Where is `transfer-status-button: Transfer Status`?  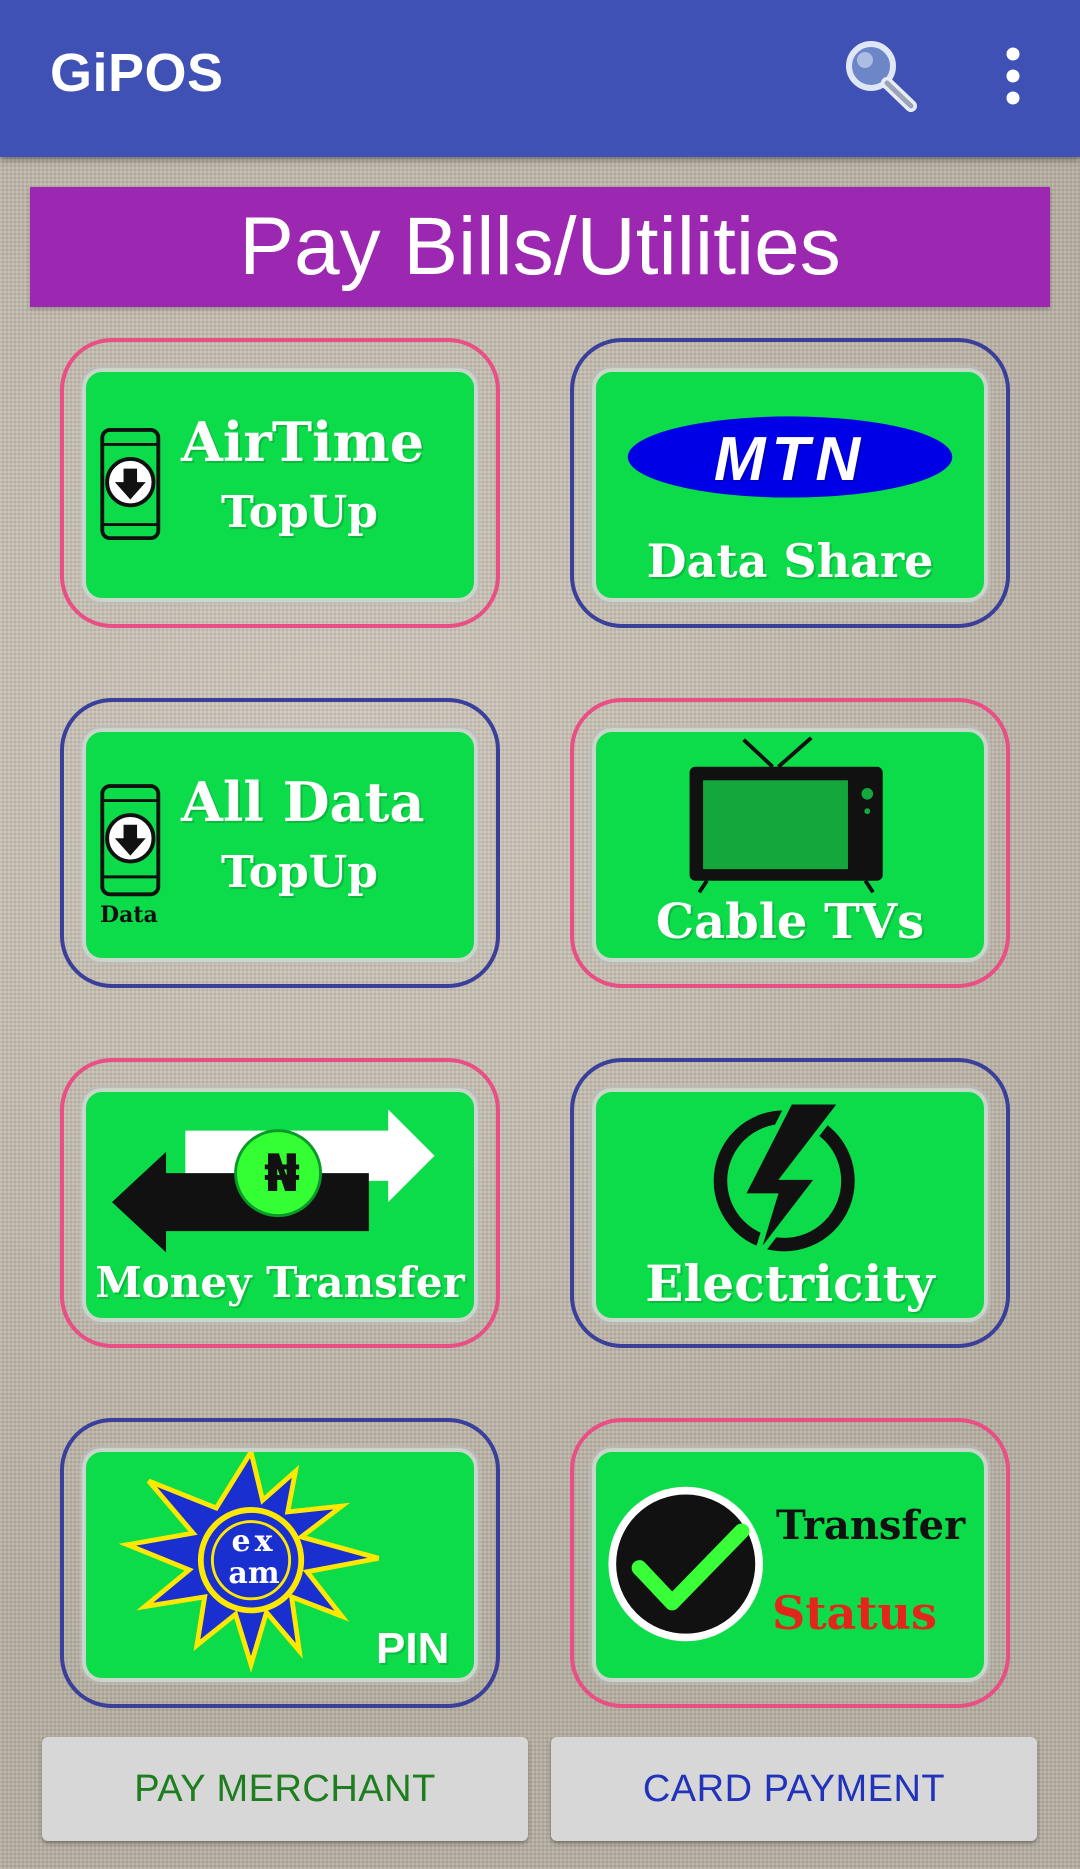
transfer-status-button: Transfer Status is located at coordinates (790, 1565).